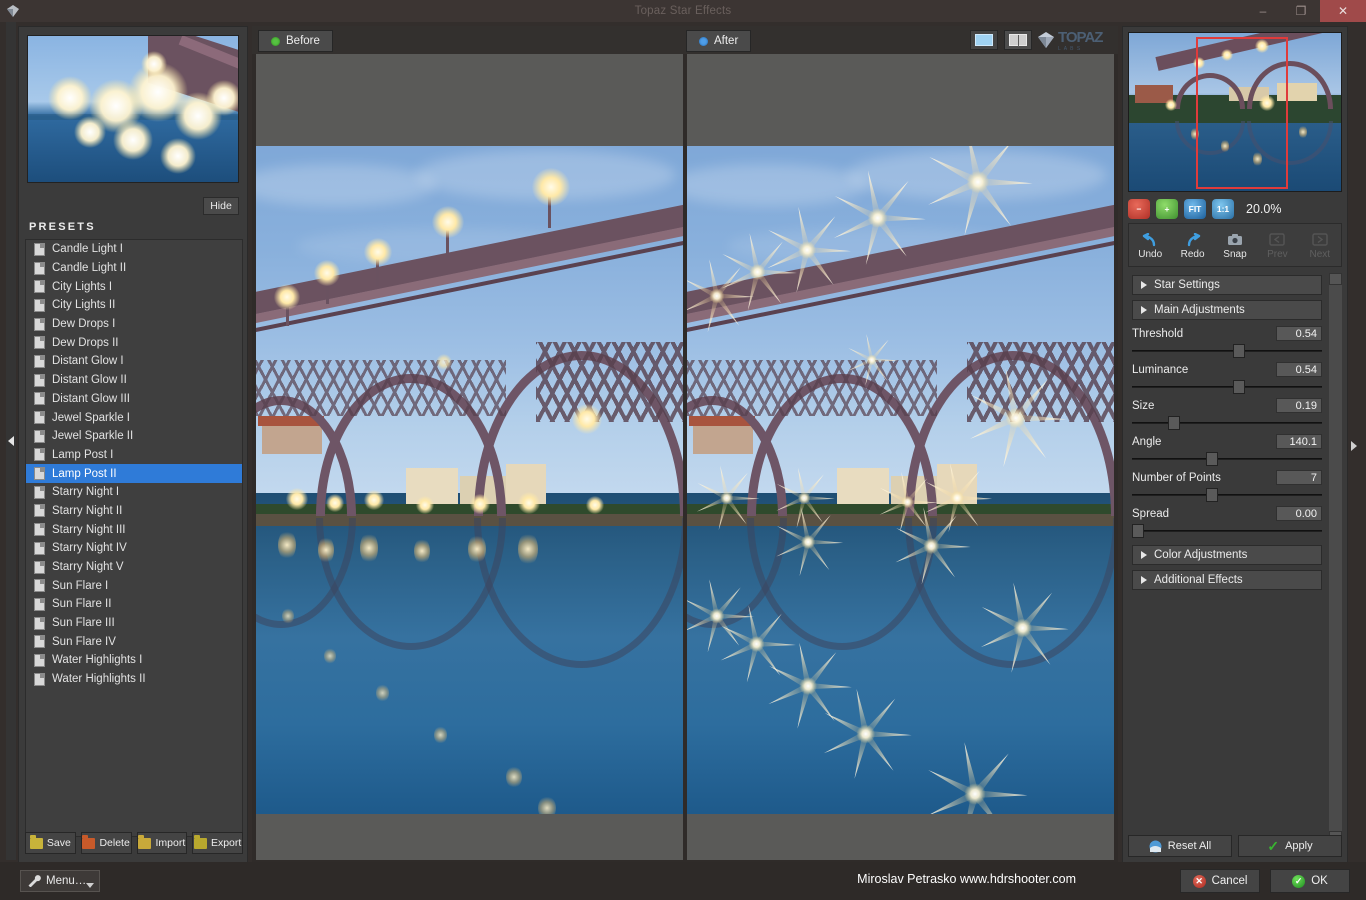  I want to click on slider-value: 140.1, so click(1299, 441).